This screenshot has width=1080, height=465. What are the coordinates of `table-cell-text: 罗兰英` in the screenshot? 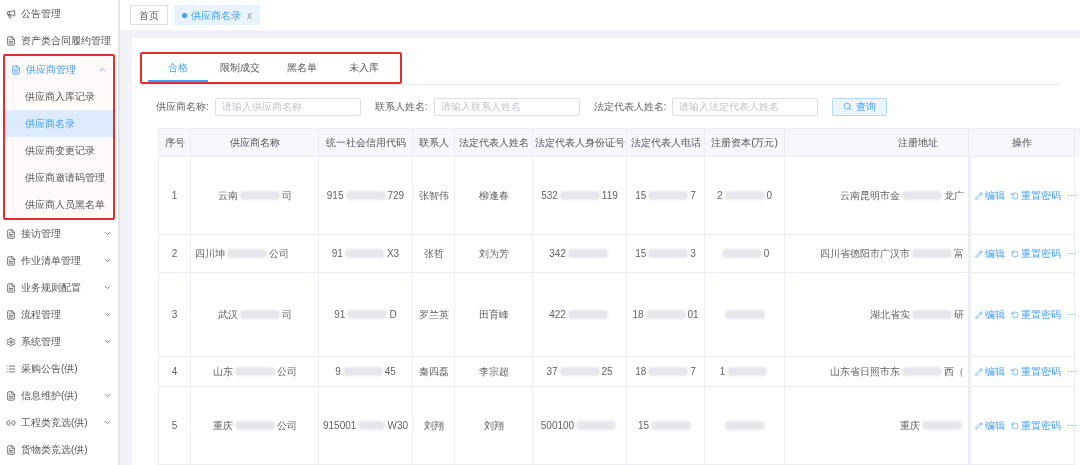 It's located at (433, 315).